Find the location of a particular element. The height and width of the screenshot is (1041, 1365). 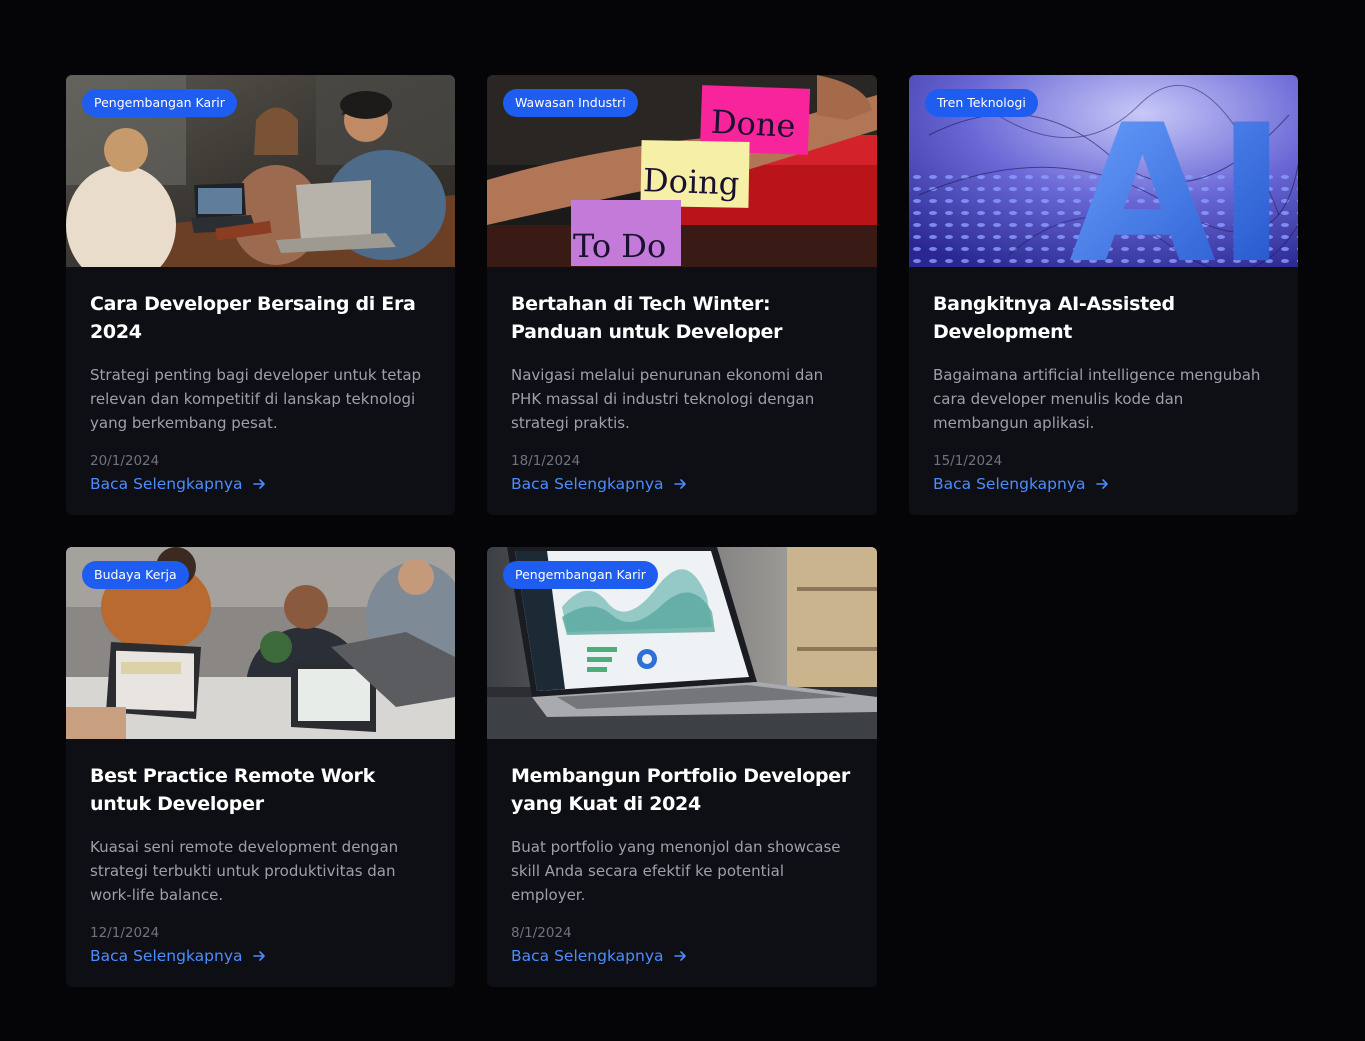

post-title: Bangkitnya AI-Assisted Development is located at coordinates (1103, 318).